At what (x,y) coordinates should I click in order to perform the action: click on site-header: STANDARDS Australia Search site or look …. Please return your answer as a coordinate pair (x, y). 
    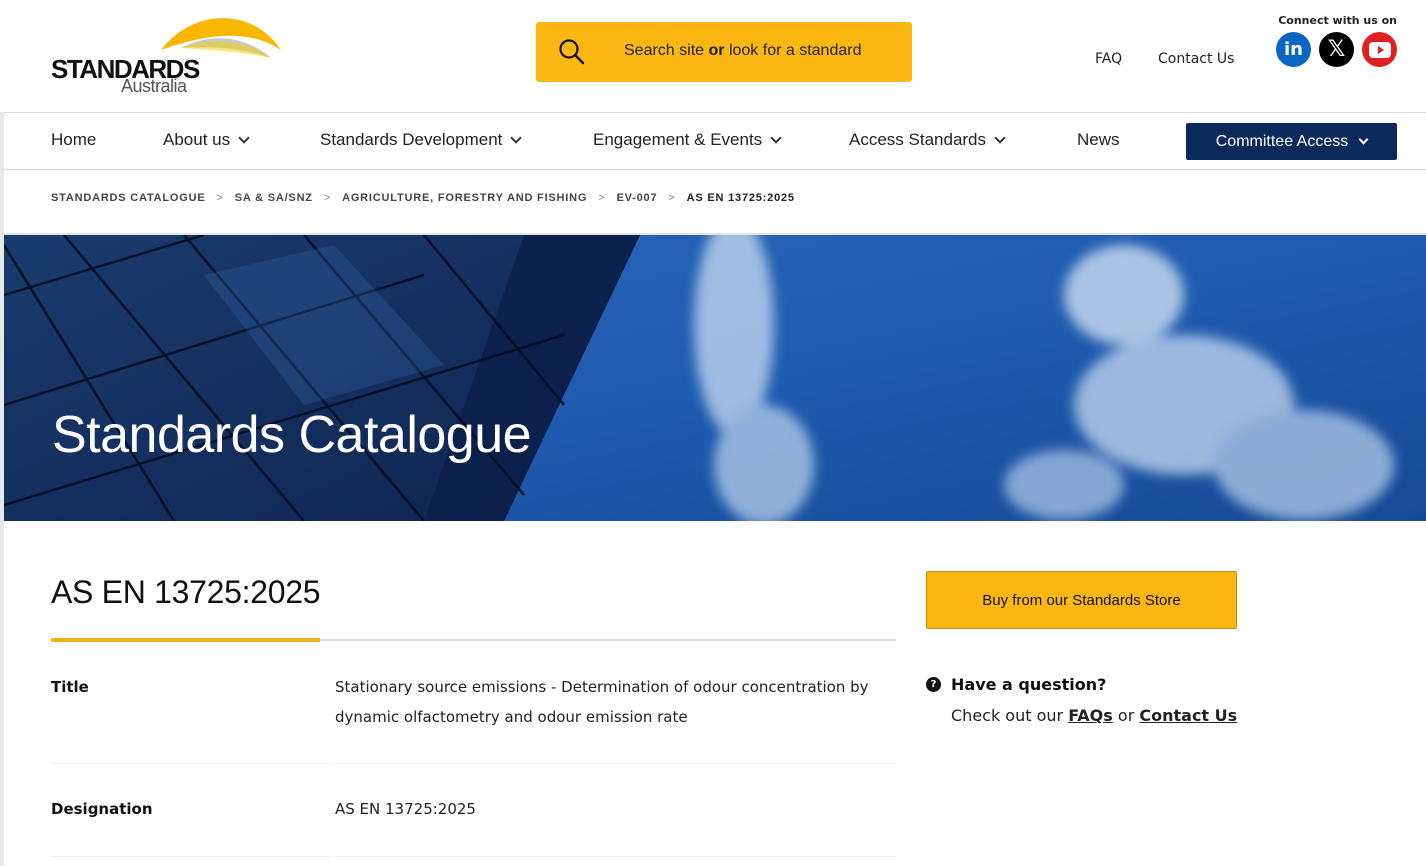
    Looking at the image, I should click on (713, 56).